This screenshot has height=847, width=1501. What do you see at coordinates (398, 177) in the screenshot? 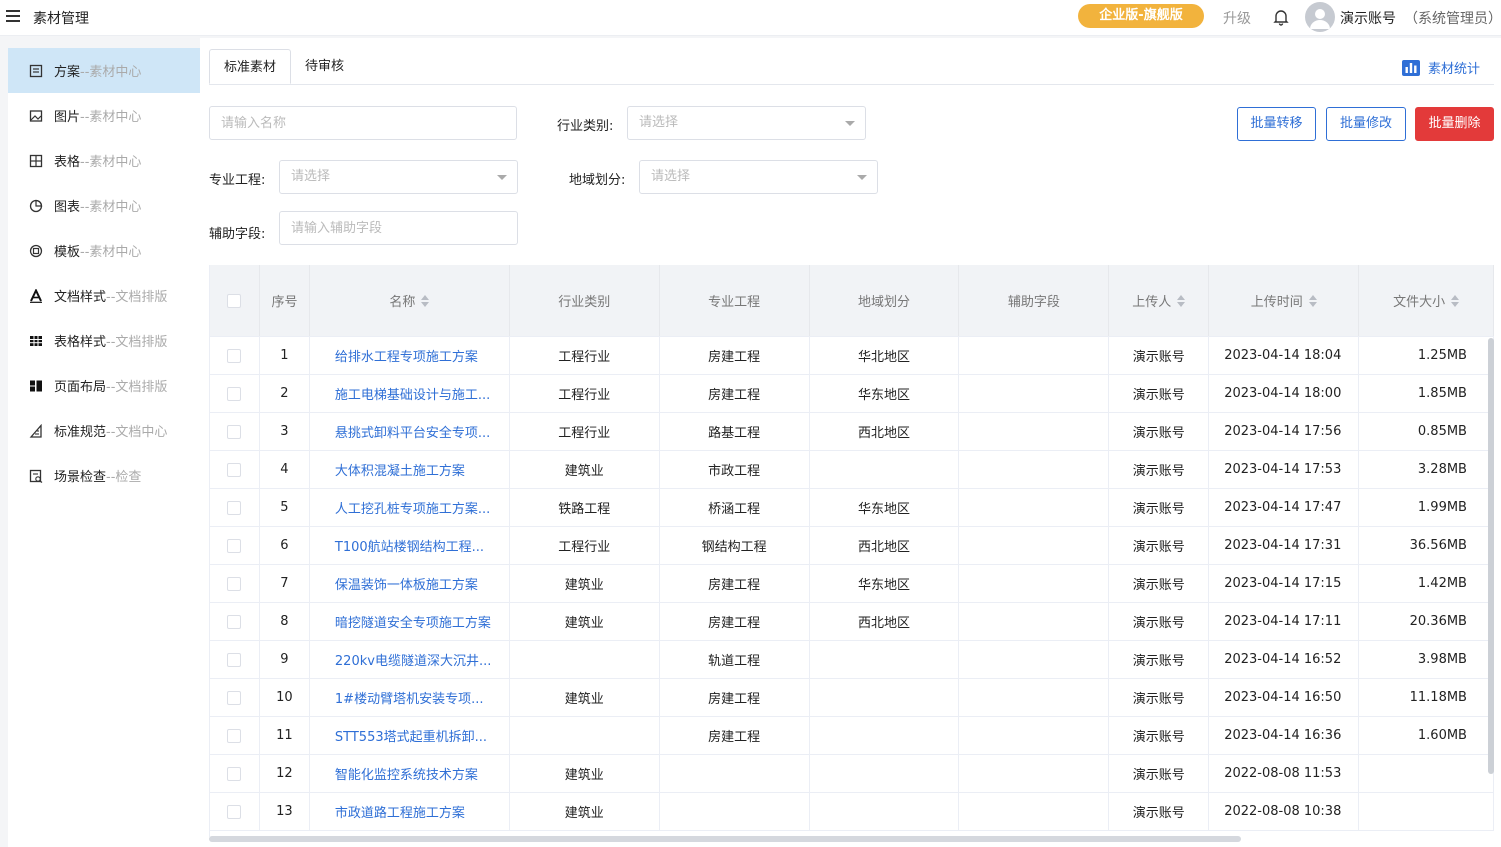
I see `engineering-select: 请选择` at bounding box center [398, 177].